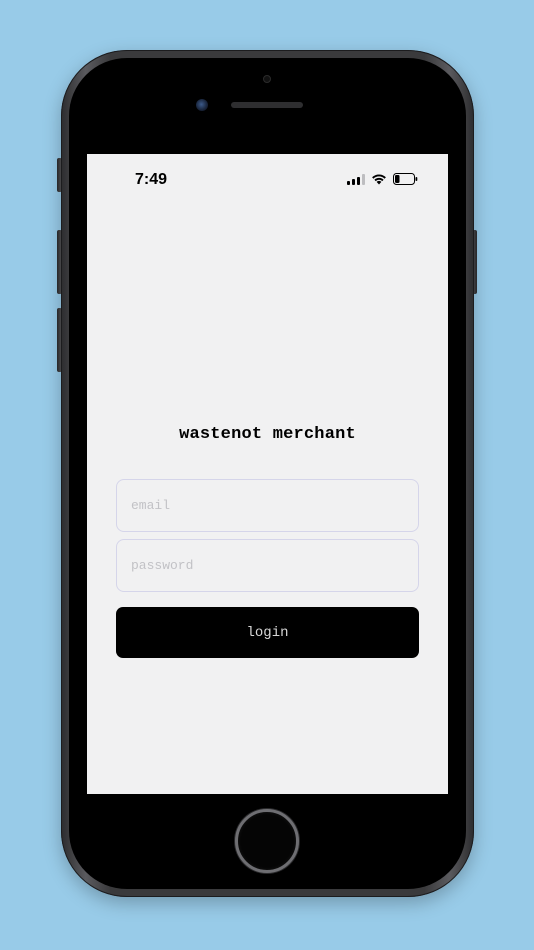 Image resolution: width=534 pixels, height=950 pixels. I want to click on app-title: wastenot merchant, so click(267, 434).